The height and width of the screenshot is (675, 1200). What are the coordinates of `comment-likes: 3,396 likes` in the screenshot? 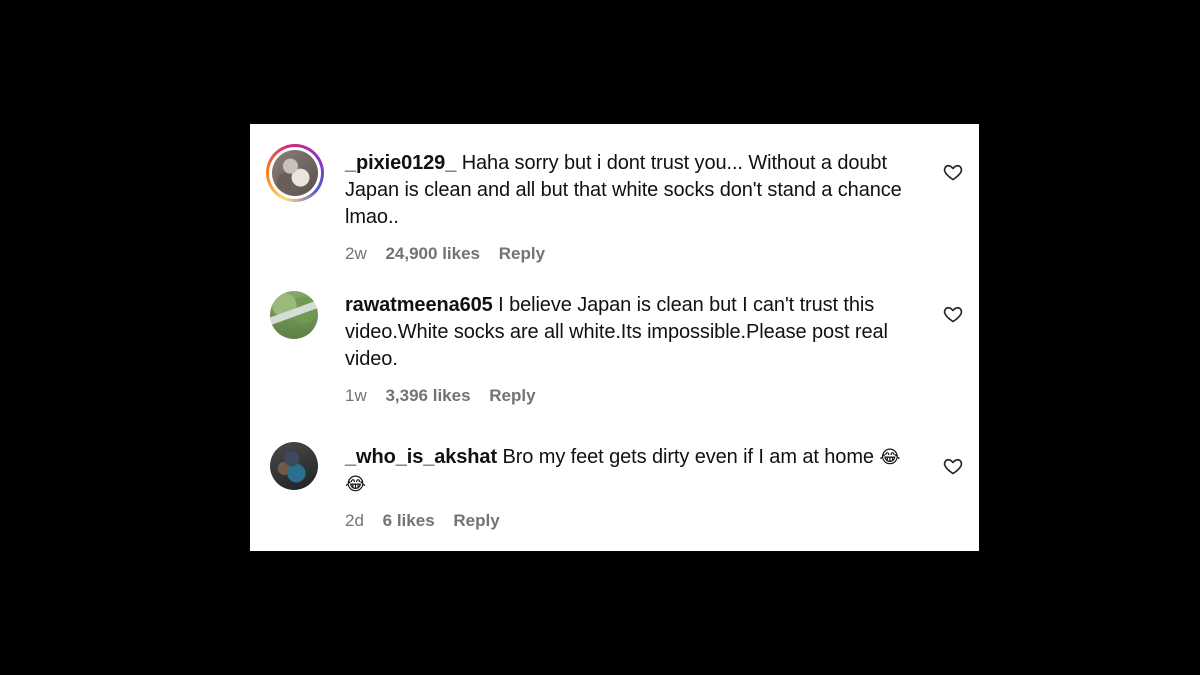 It's located at (427, 395).